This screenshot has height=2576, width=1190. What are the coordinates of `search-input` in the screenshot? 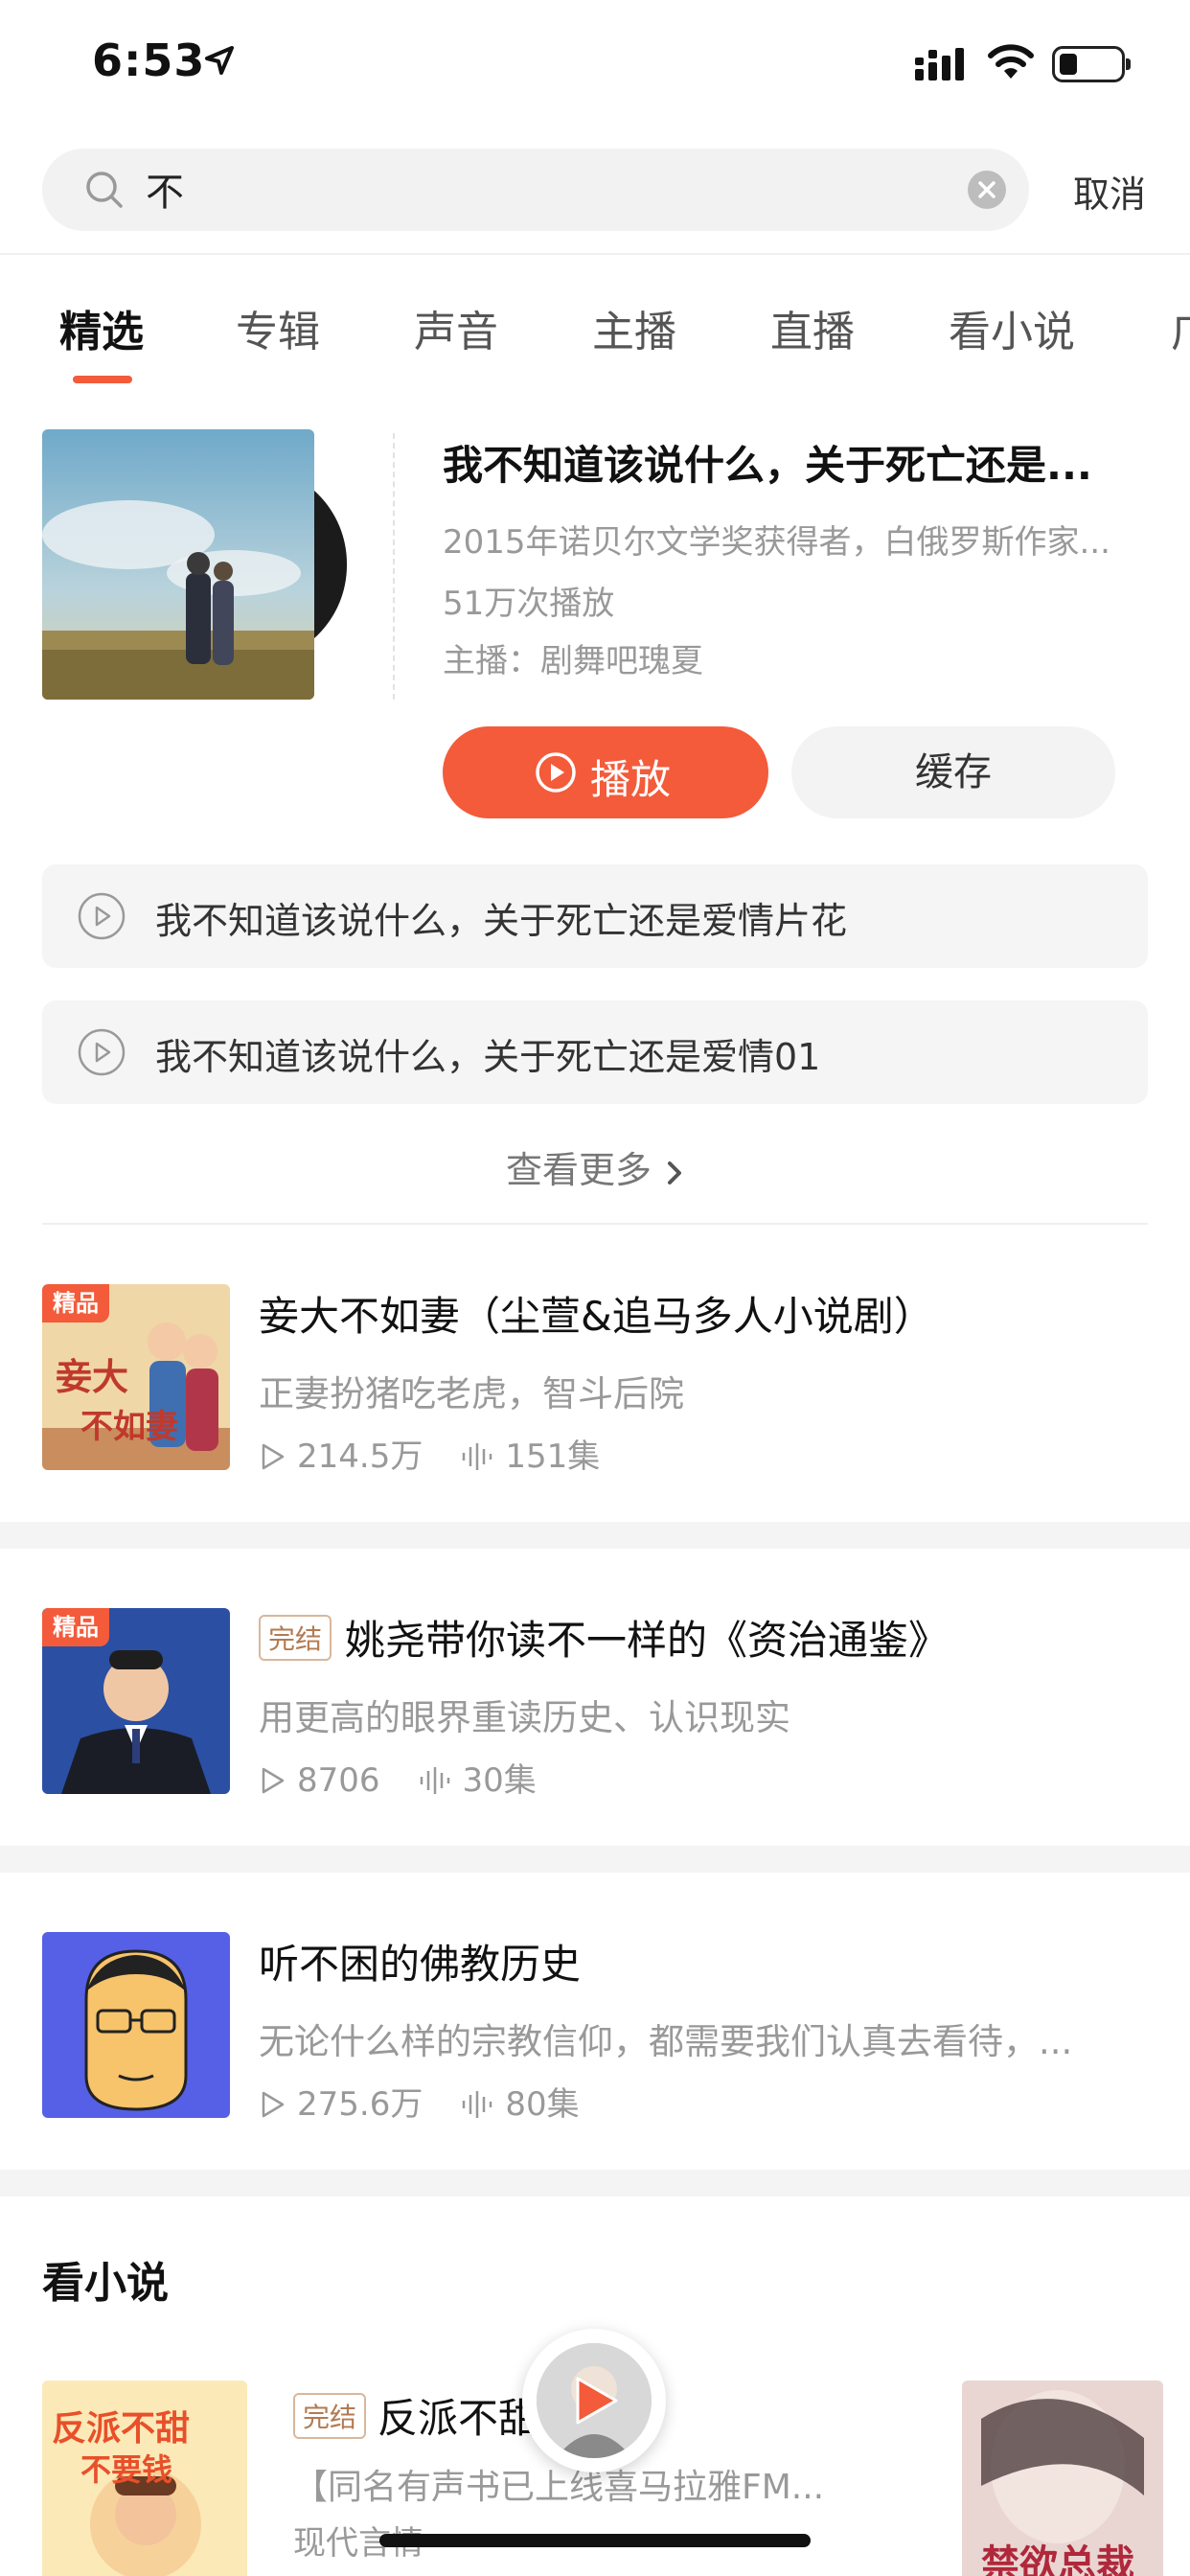 It's located at (558, 189).